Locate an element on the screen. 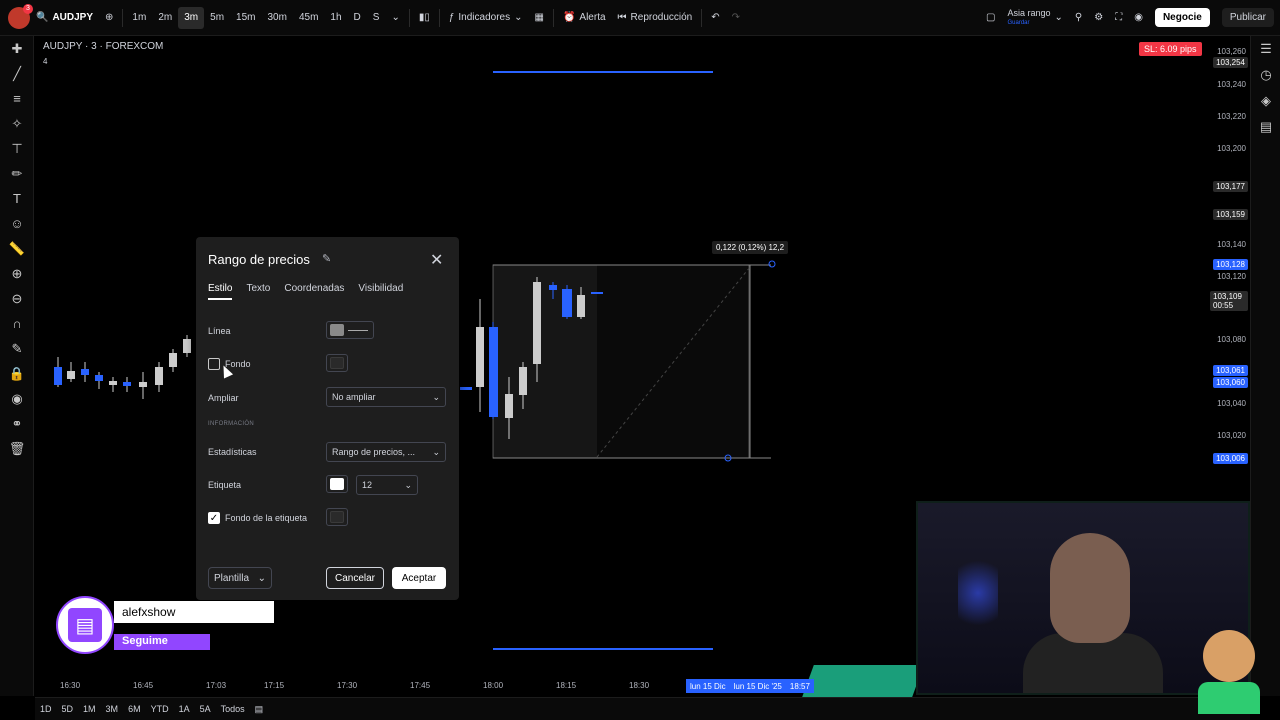 Image resolution: width=1280 pixels, height=720 pixels. chart-type-button: ▮▯ is located at coordinates (424, 18).